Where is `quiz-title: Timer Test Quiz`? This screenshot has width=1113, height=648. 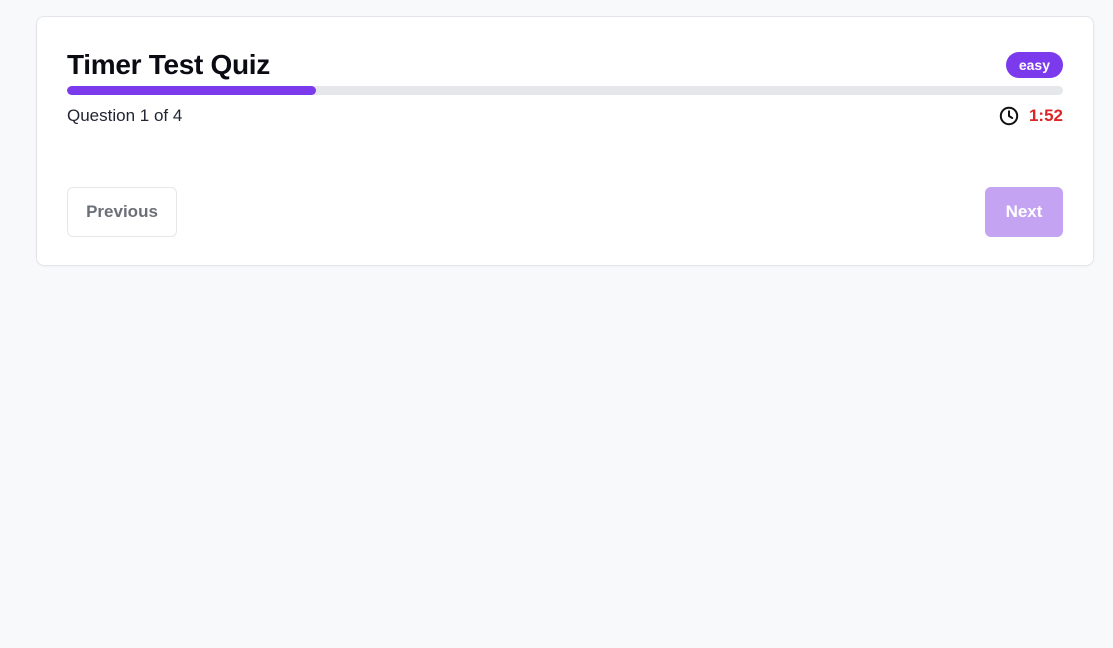
quiz-title: Timer Test Quiz is located at coordinates (168, 64).